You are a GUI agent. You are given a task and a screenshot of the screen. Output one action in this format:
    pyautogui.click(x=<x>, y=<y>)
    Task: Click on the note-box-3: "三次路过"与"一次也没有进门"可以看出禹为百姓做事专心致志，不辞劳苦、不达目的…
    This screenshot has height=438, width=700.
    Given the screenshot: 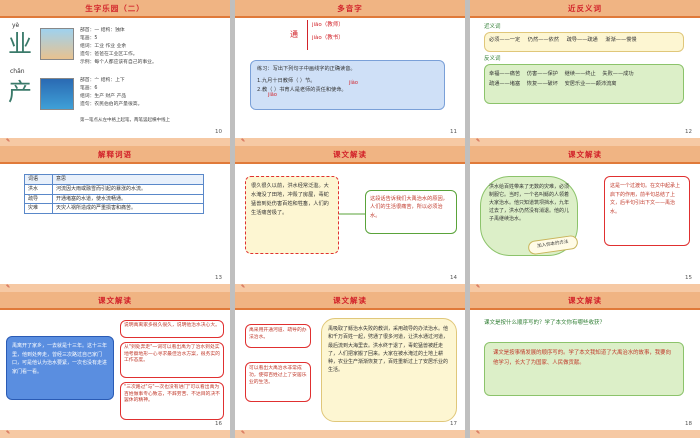 What is the action you would take?
    pyautogui.click(x=172, y=401)
    